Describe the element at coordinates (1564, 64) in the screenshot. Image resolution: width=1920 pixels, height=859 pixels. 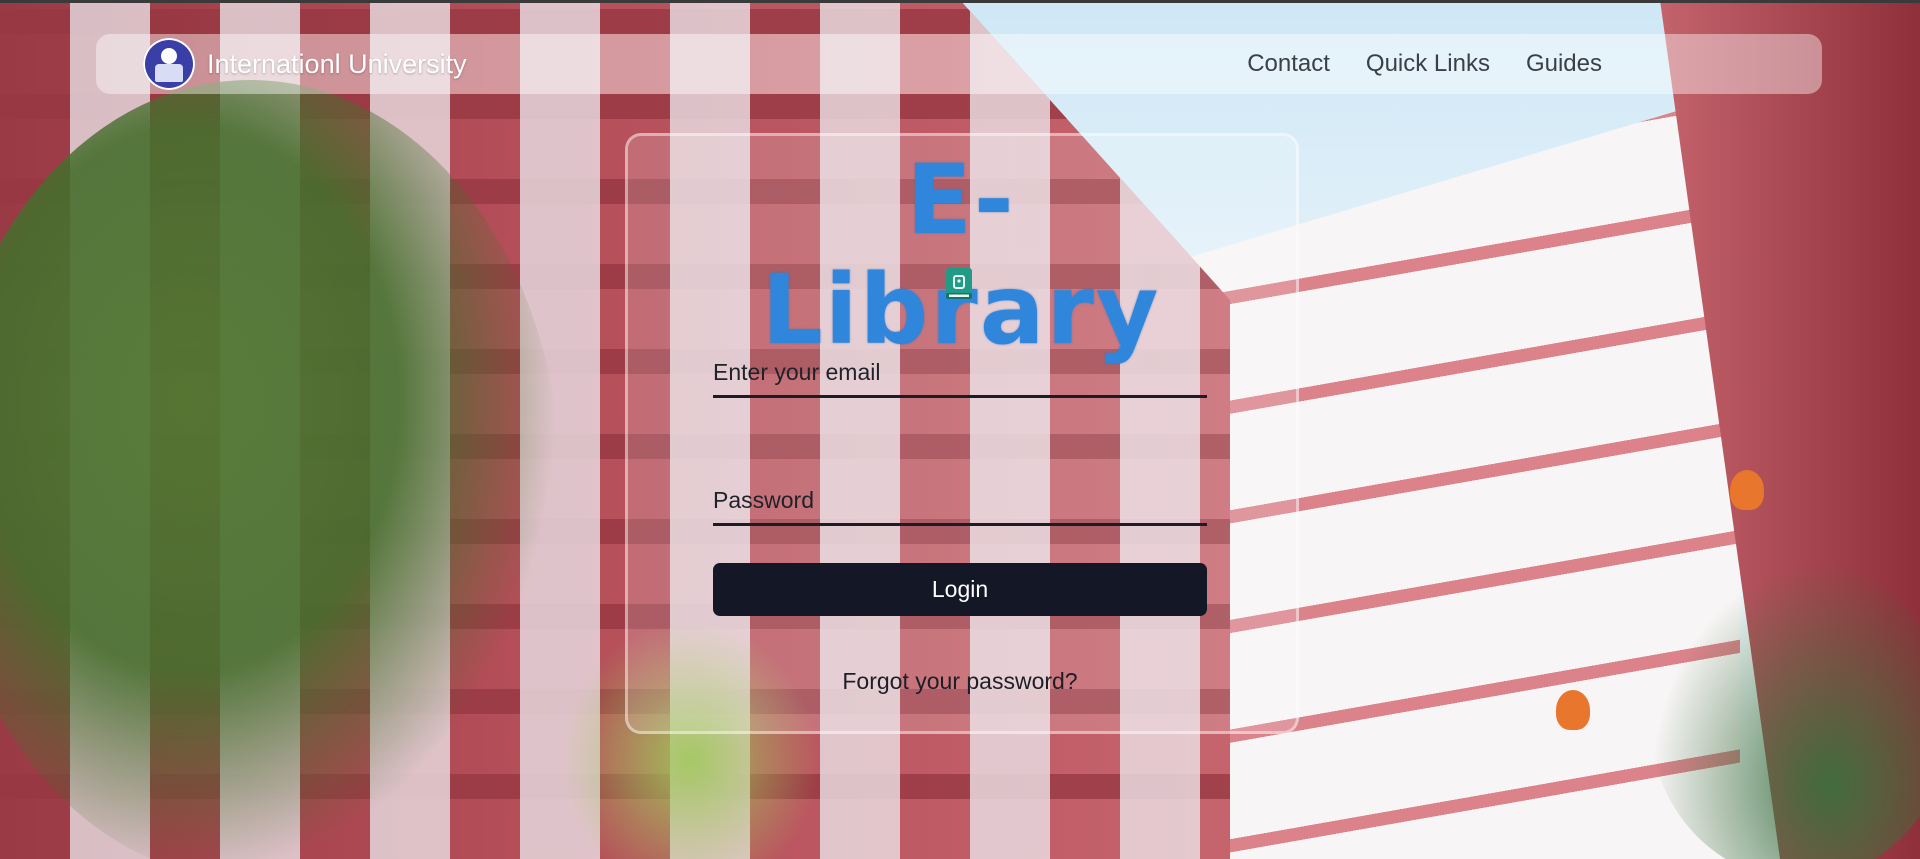
I see `nav-link-guides: Guides` at that location.